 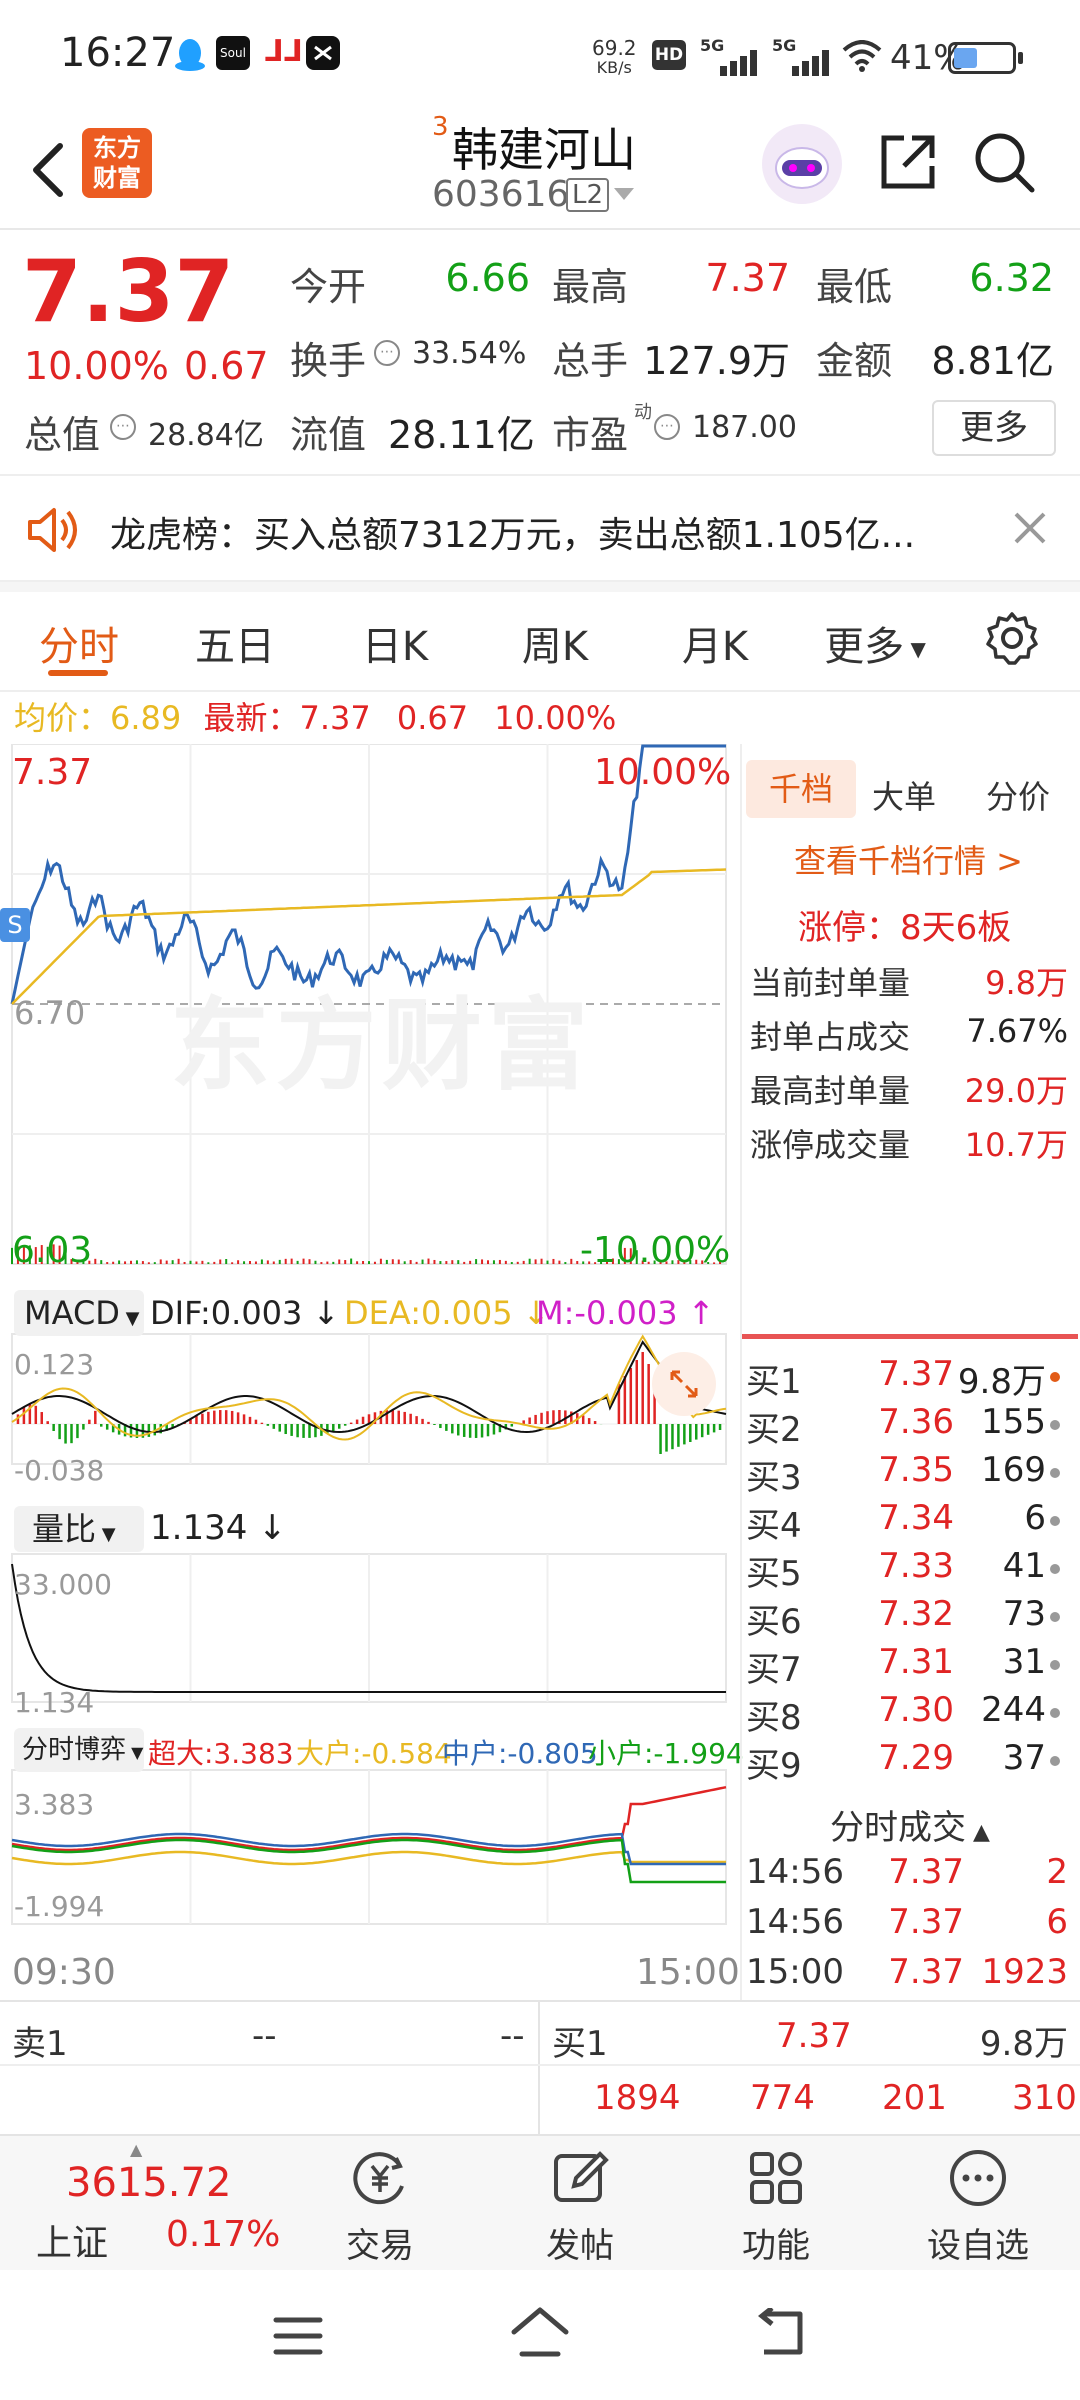 I want to click on macd-m: M:-0.003 ↑, so click(x=625, y=1313).